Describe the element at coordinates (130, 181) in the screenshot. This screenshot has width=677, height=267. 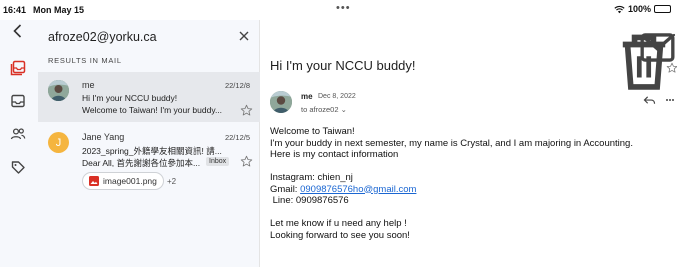
I see `attachment-name: image001.png` at that location.